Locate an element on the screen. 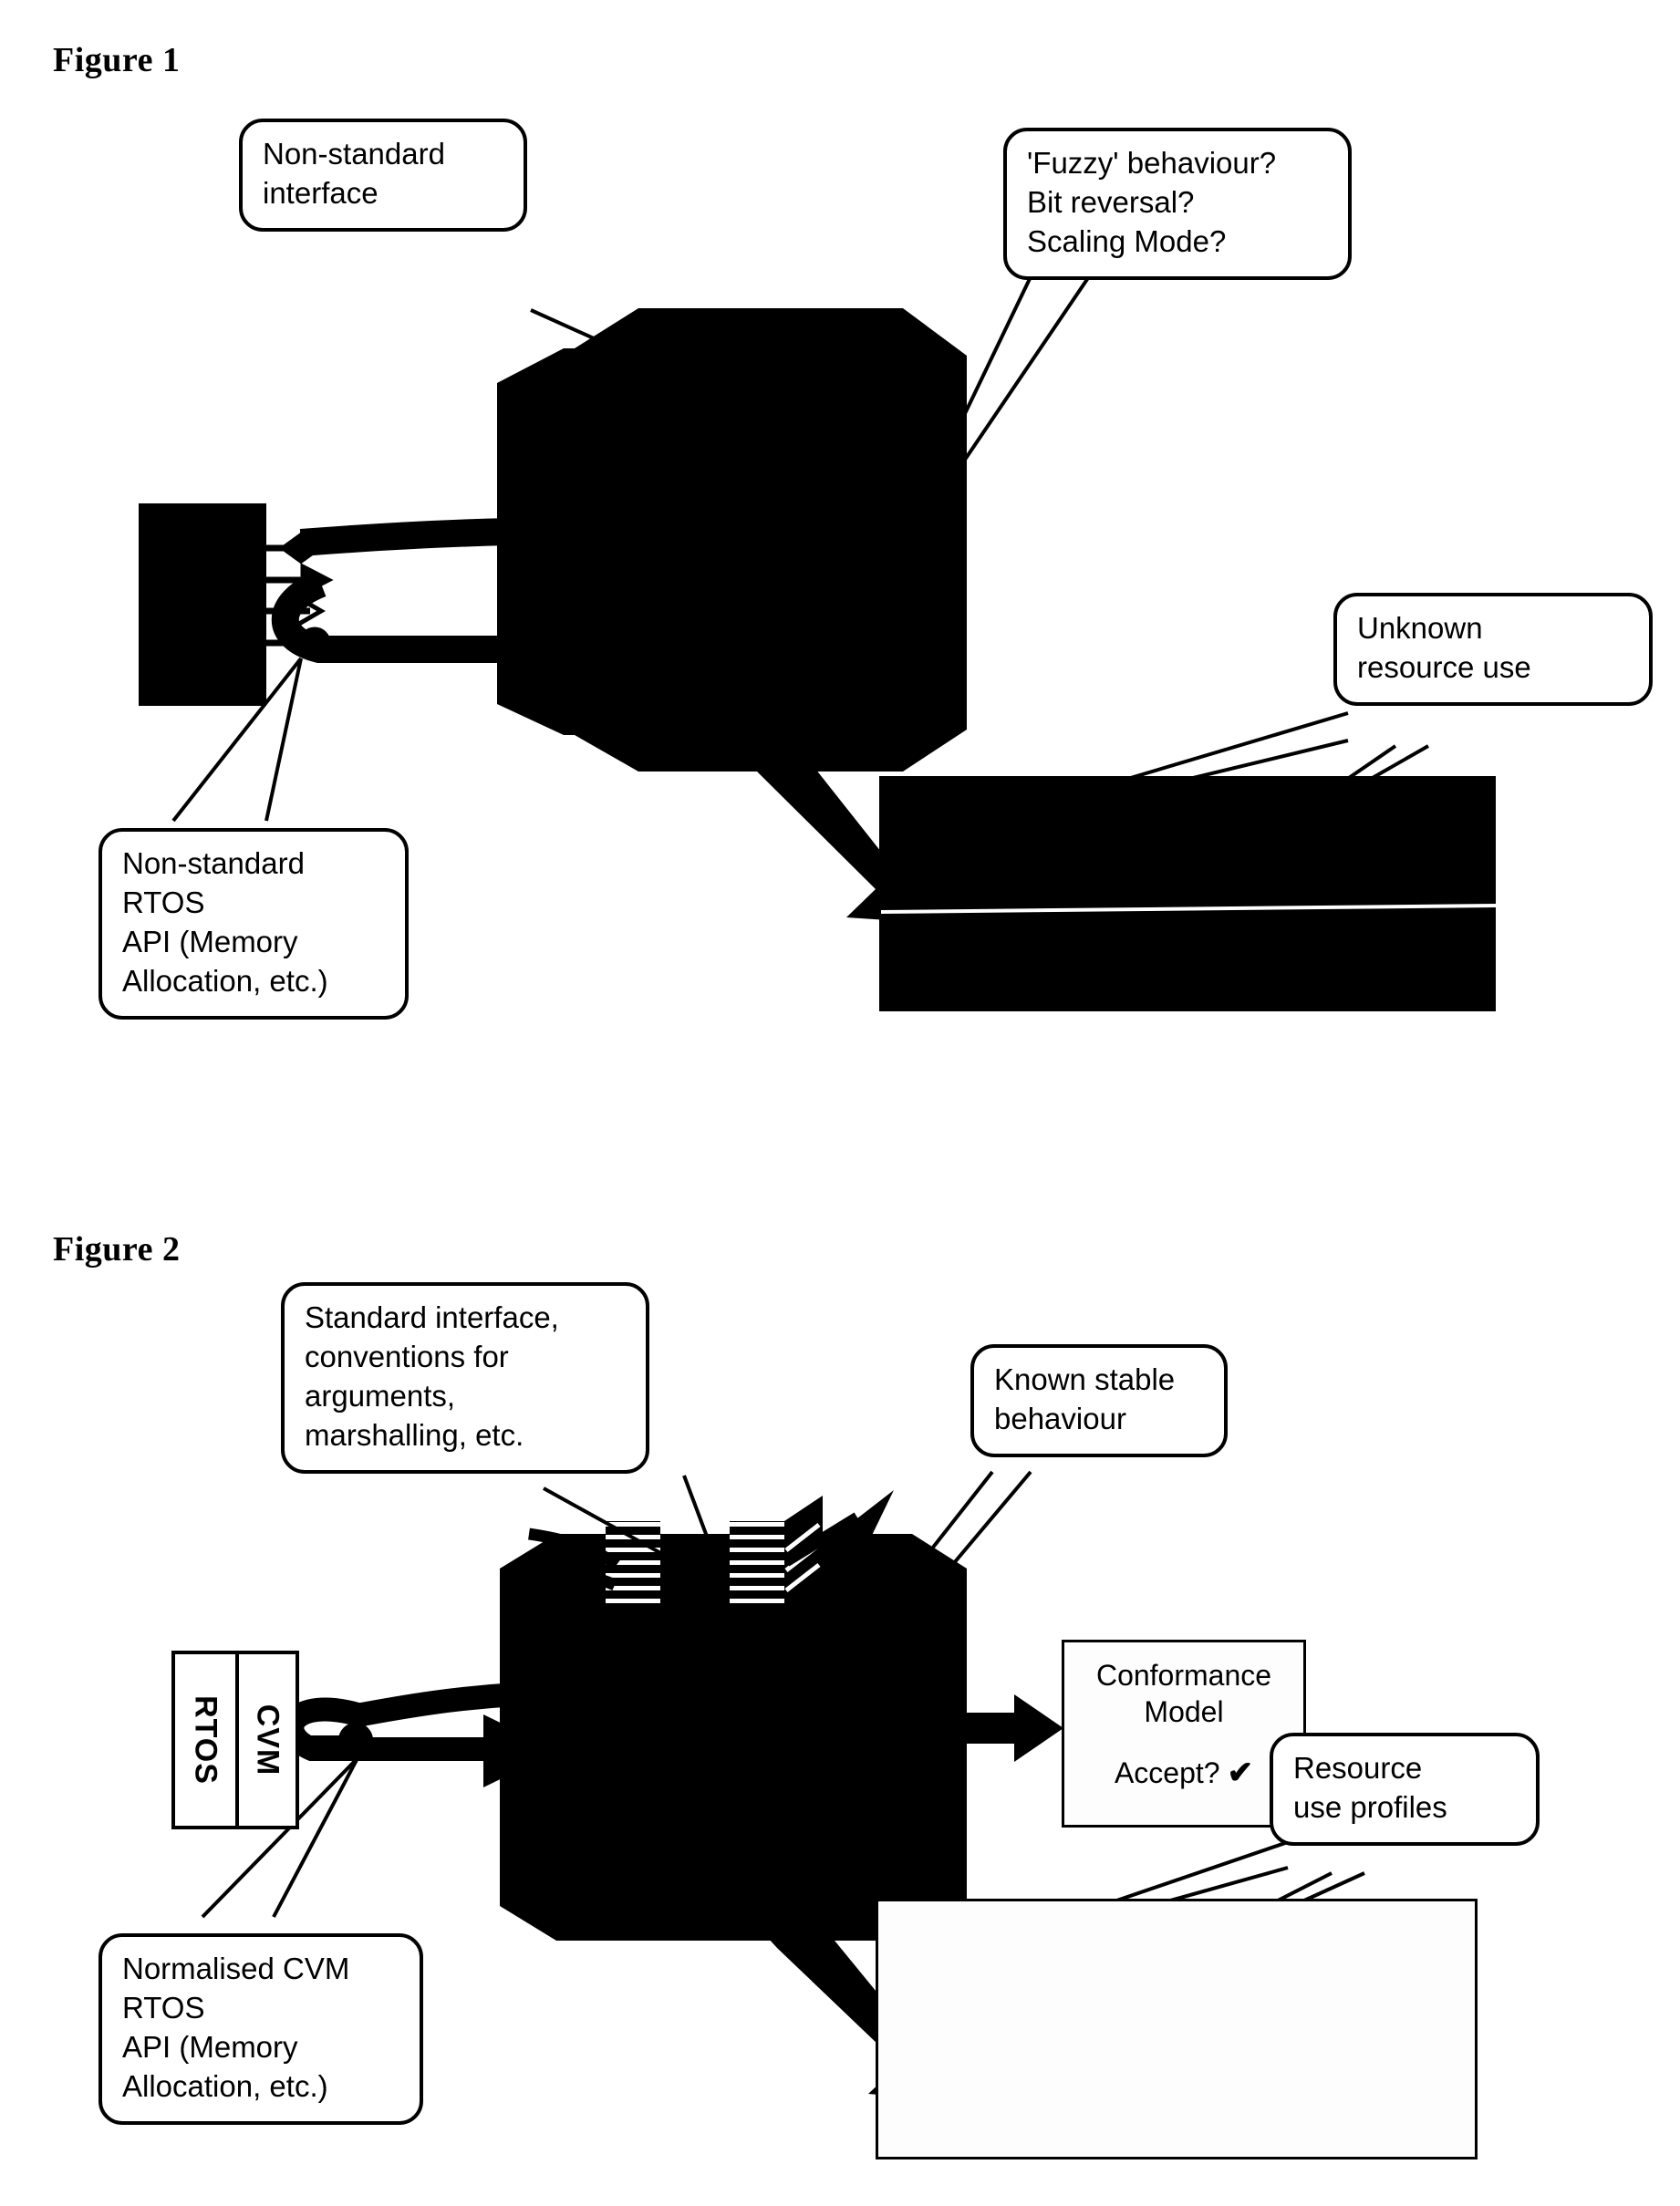 Image resolution: width=1680 pixels, height=2206 pixels. callout-known-stable-behaviour: Known stable behaviour is located at coordinates (1099, 1400).